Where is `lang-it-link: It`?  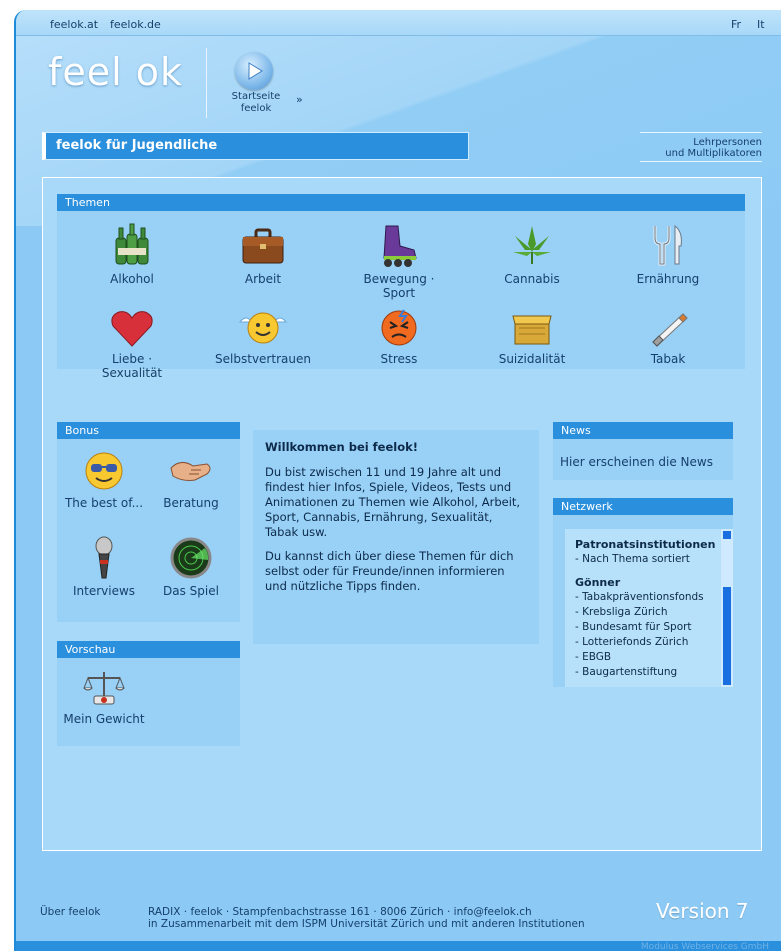
lang-it-link: It is located at coordinates (761, 24).